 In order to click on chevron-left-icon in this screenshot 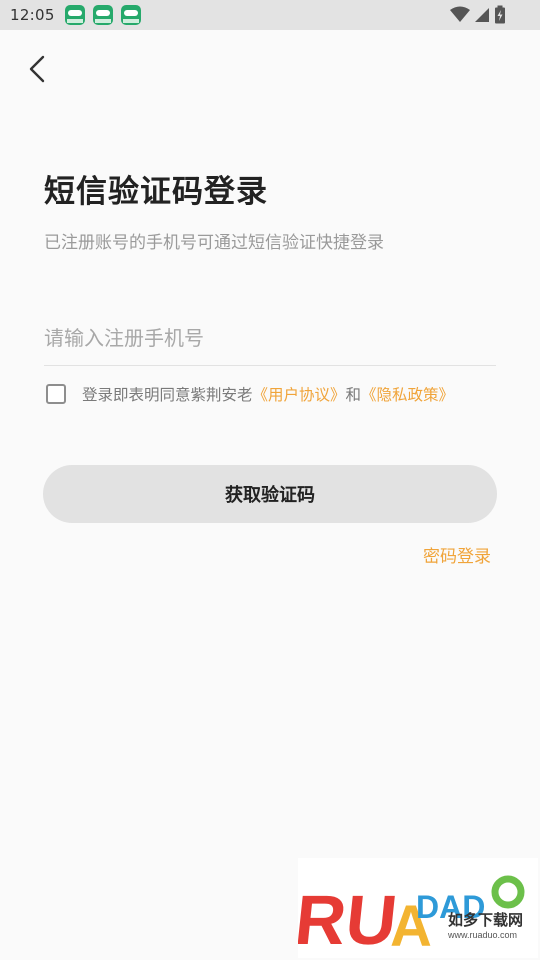, I will do `click(37, 69)`.